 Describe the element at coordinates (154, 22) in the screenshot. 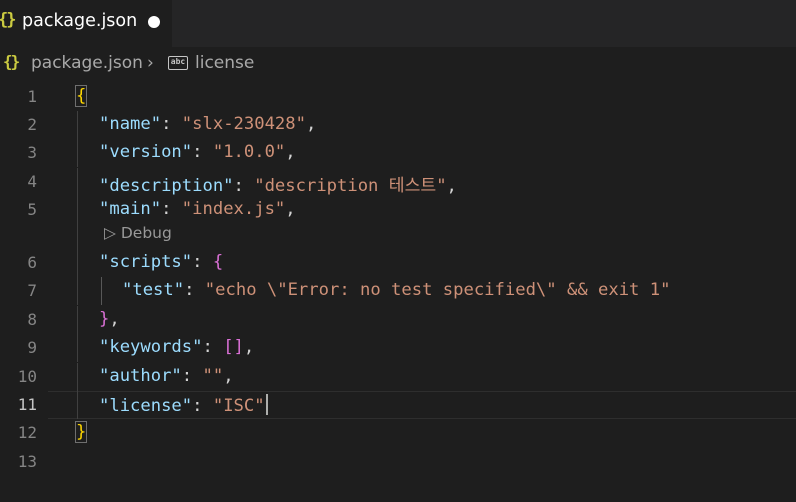

I see `unsaved-changes-dot-icon` at that location.